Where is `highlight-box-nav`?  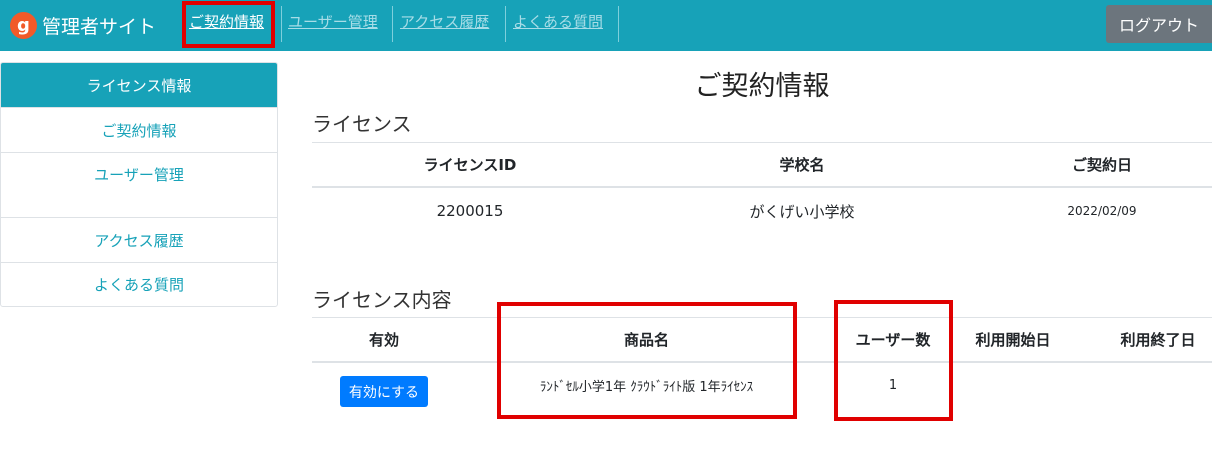 highlight-box-nav is located at coordinates (228, 24).